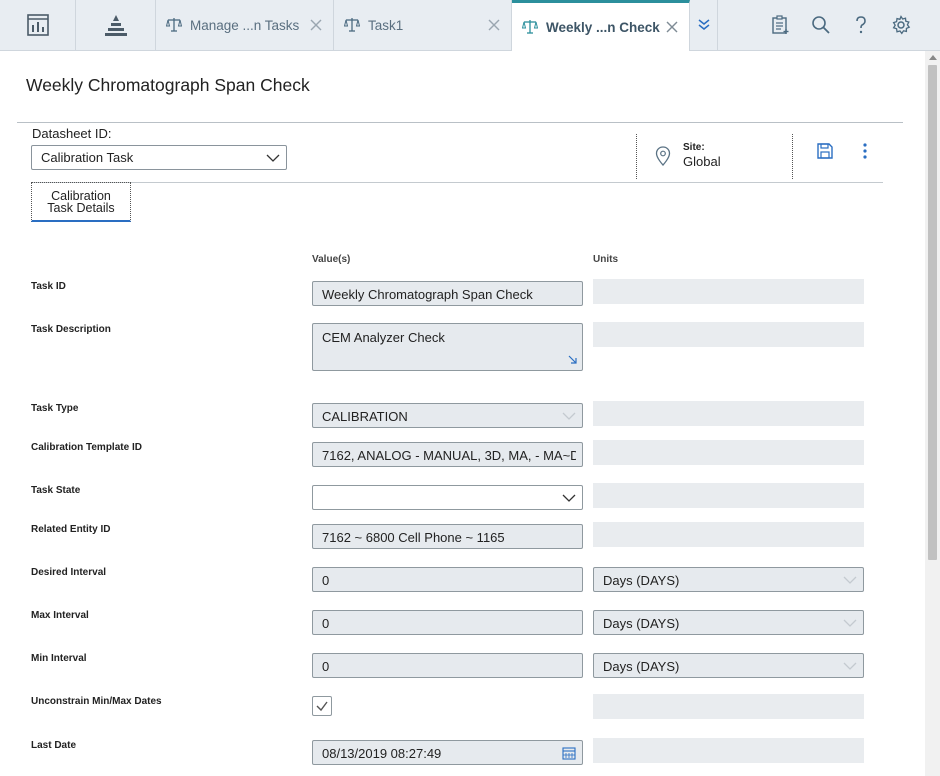  I want to click on last-date-units, so click(728, 750).